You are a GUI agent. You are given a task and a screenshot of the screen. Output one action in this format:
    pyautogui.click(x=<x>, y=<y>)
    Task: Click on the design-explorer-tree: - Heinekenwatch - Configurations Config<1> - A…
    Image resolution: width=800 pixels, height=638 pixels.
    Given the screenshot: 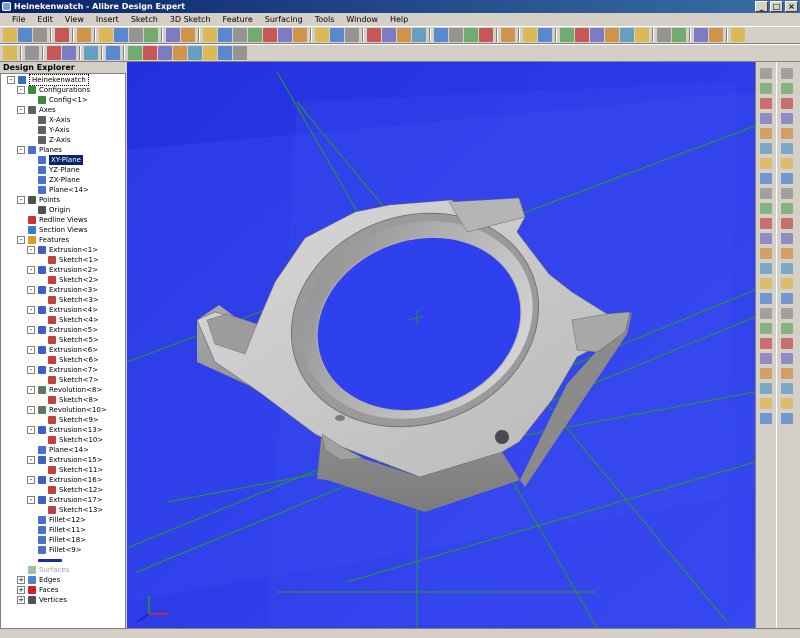 What is the action you would take?
    pyautogui.click(x=63, y=351)
    